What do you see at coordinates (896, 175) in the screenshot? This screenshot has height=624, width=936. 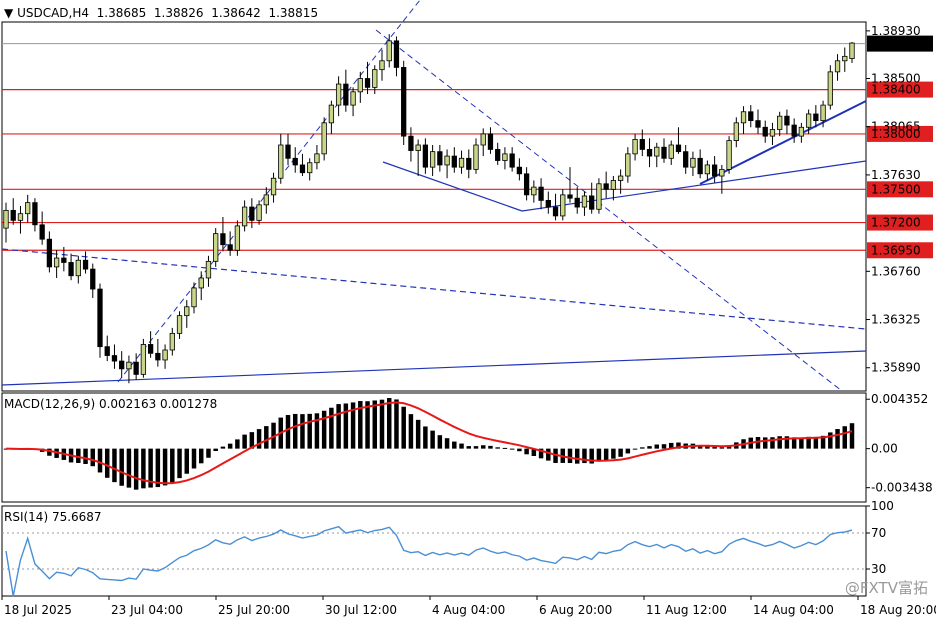 I see `price-tick-label-3: 1.37630` at bounding box center [896, 175].